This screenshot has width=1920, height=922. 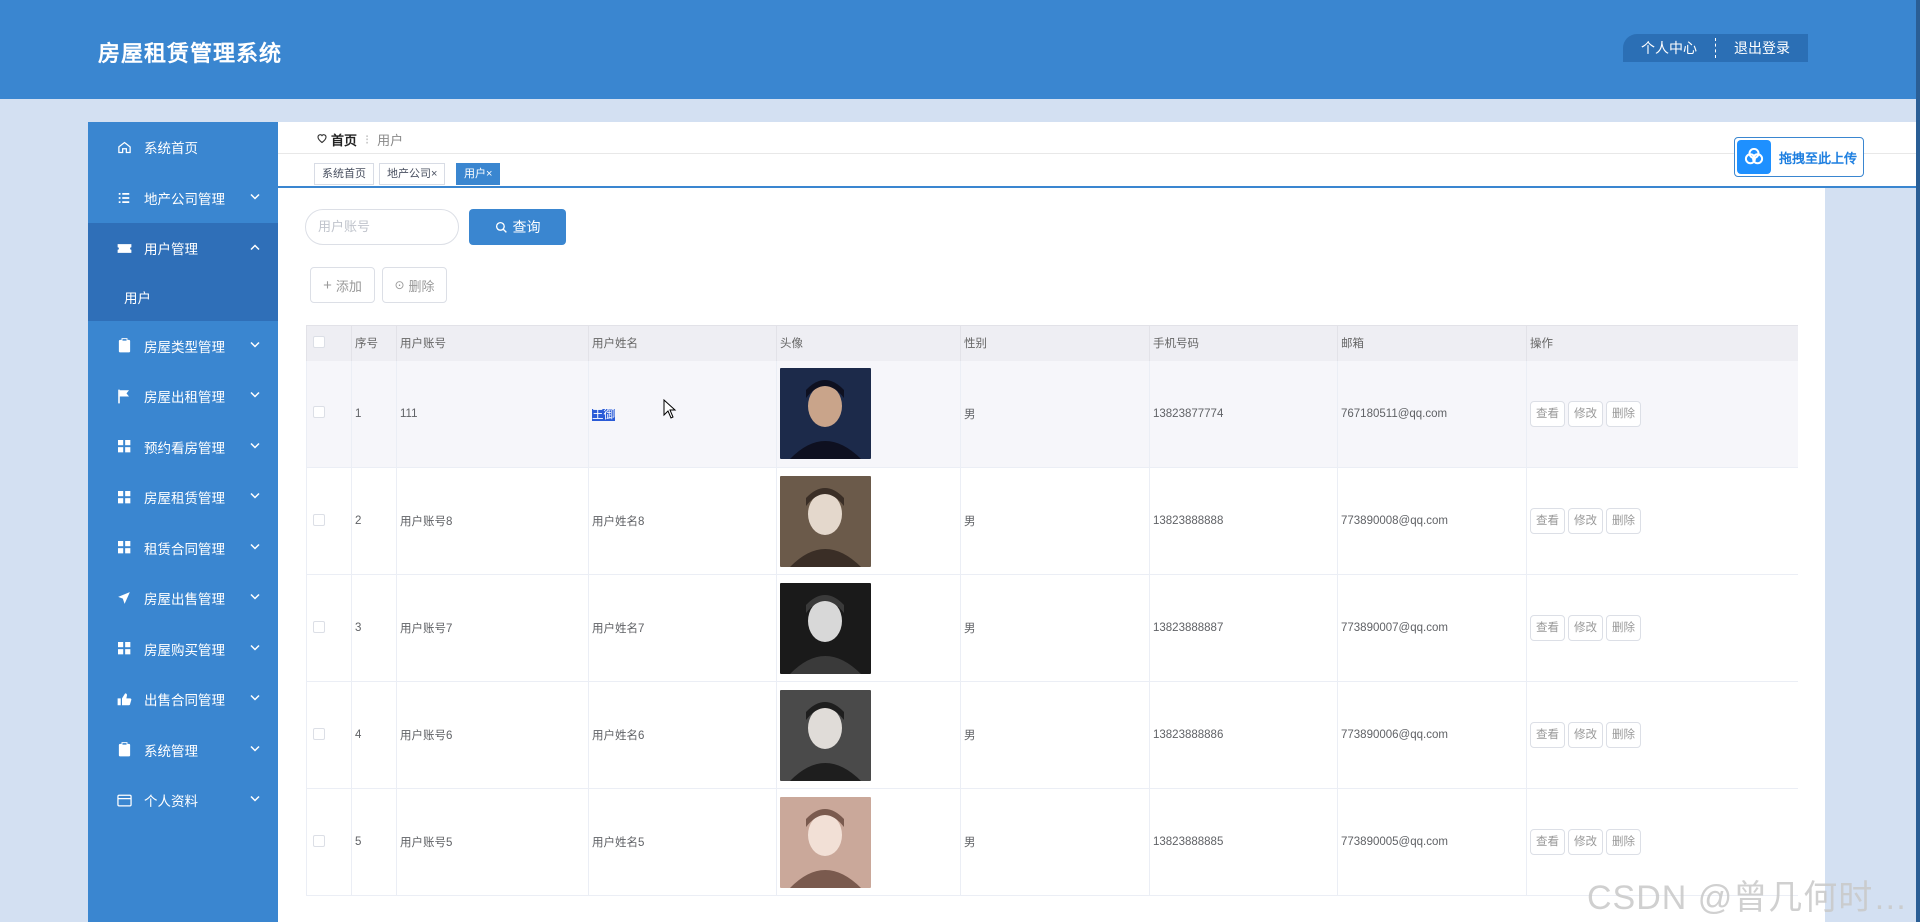 I want to click on sidebar-subitem-user: 用户, so click(x=183, y=297).